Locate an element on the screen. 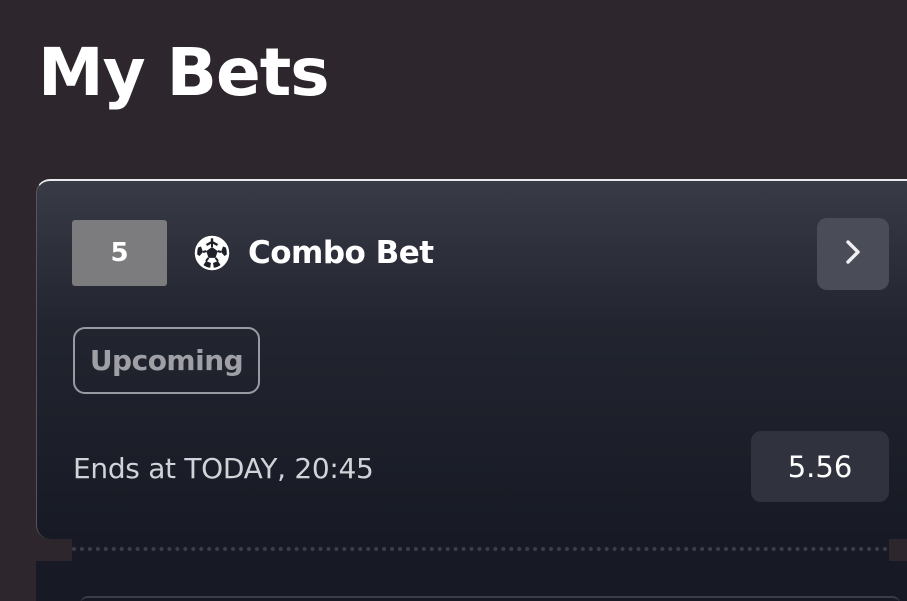 Image resolution: width=907 pixels, height=601 pixels. next-bet-card-edge is located at coordinates (490, 598).